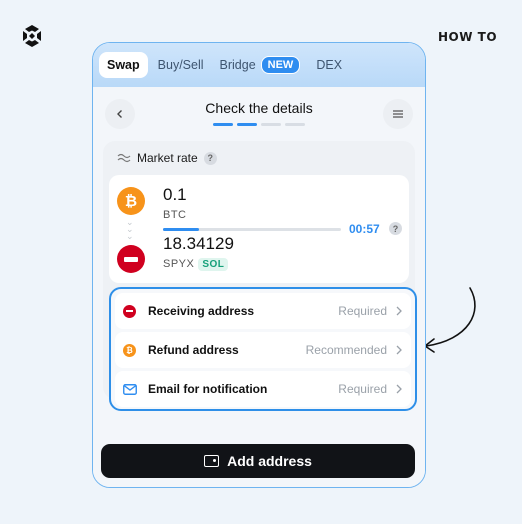 The width and height of the screenshot is (522, 524). Describe the element at coordinates (196, 264) in the screenshot. I see `to-symbol-row: SPYX SOL` at that location.